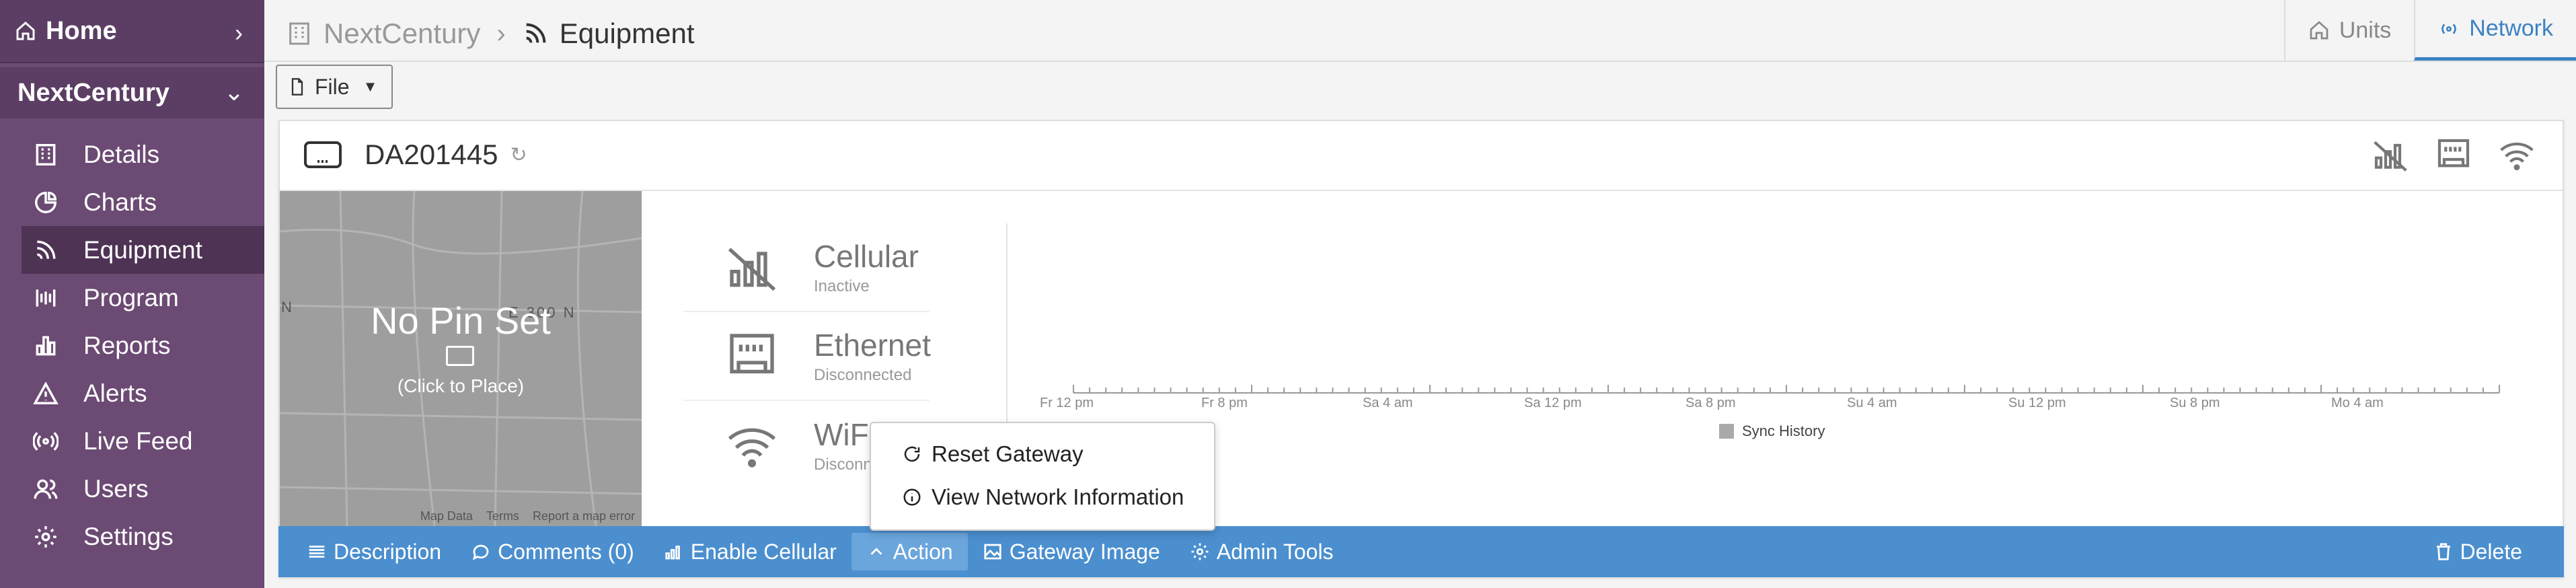 The height and width of the screenshot is (588, 2576). Describe the element at coordinates (128, 536) in the screenshot. I see `sidebar-item-label: Settings` at that location.